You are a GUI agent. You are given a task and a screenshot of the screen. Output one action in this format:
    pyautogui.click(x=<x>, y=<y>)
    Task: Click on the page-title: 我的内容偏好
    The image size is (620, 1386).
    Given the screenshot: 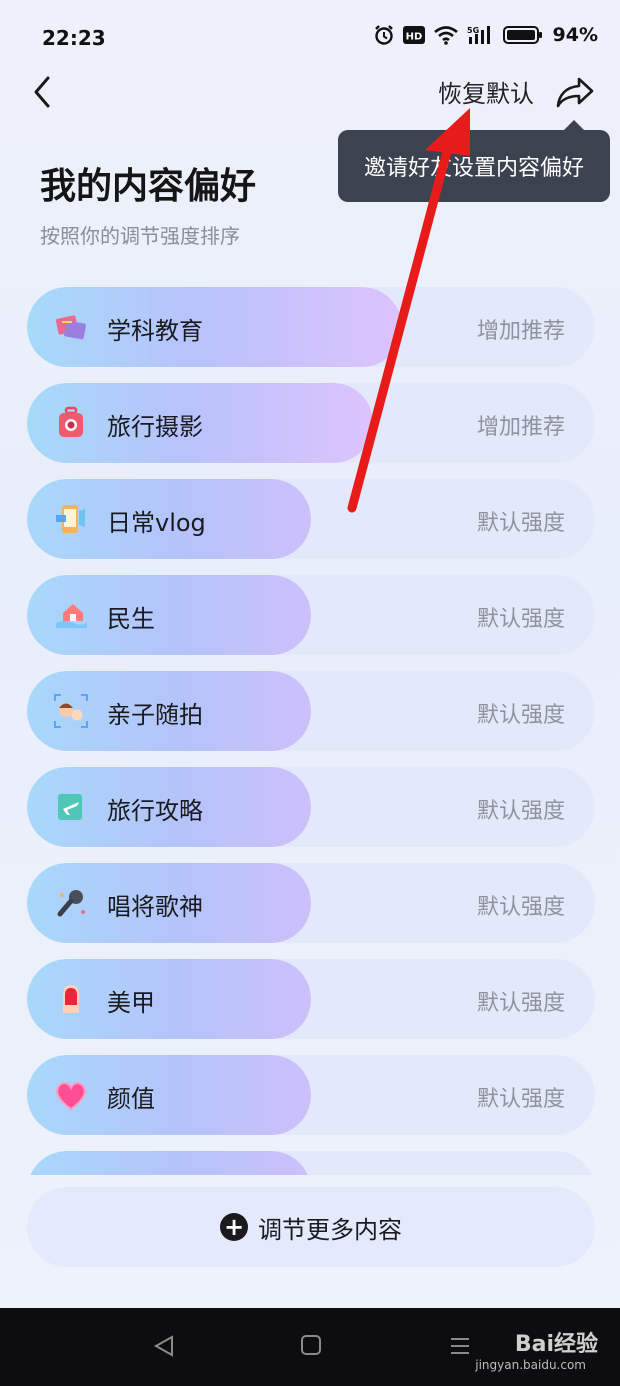 What is the action you would take?
    pyautogui.click(x=148, y=186)
    